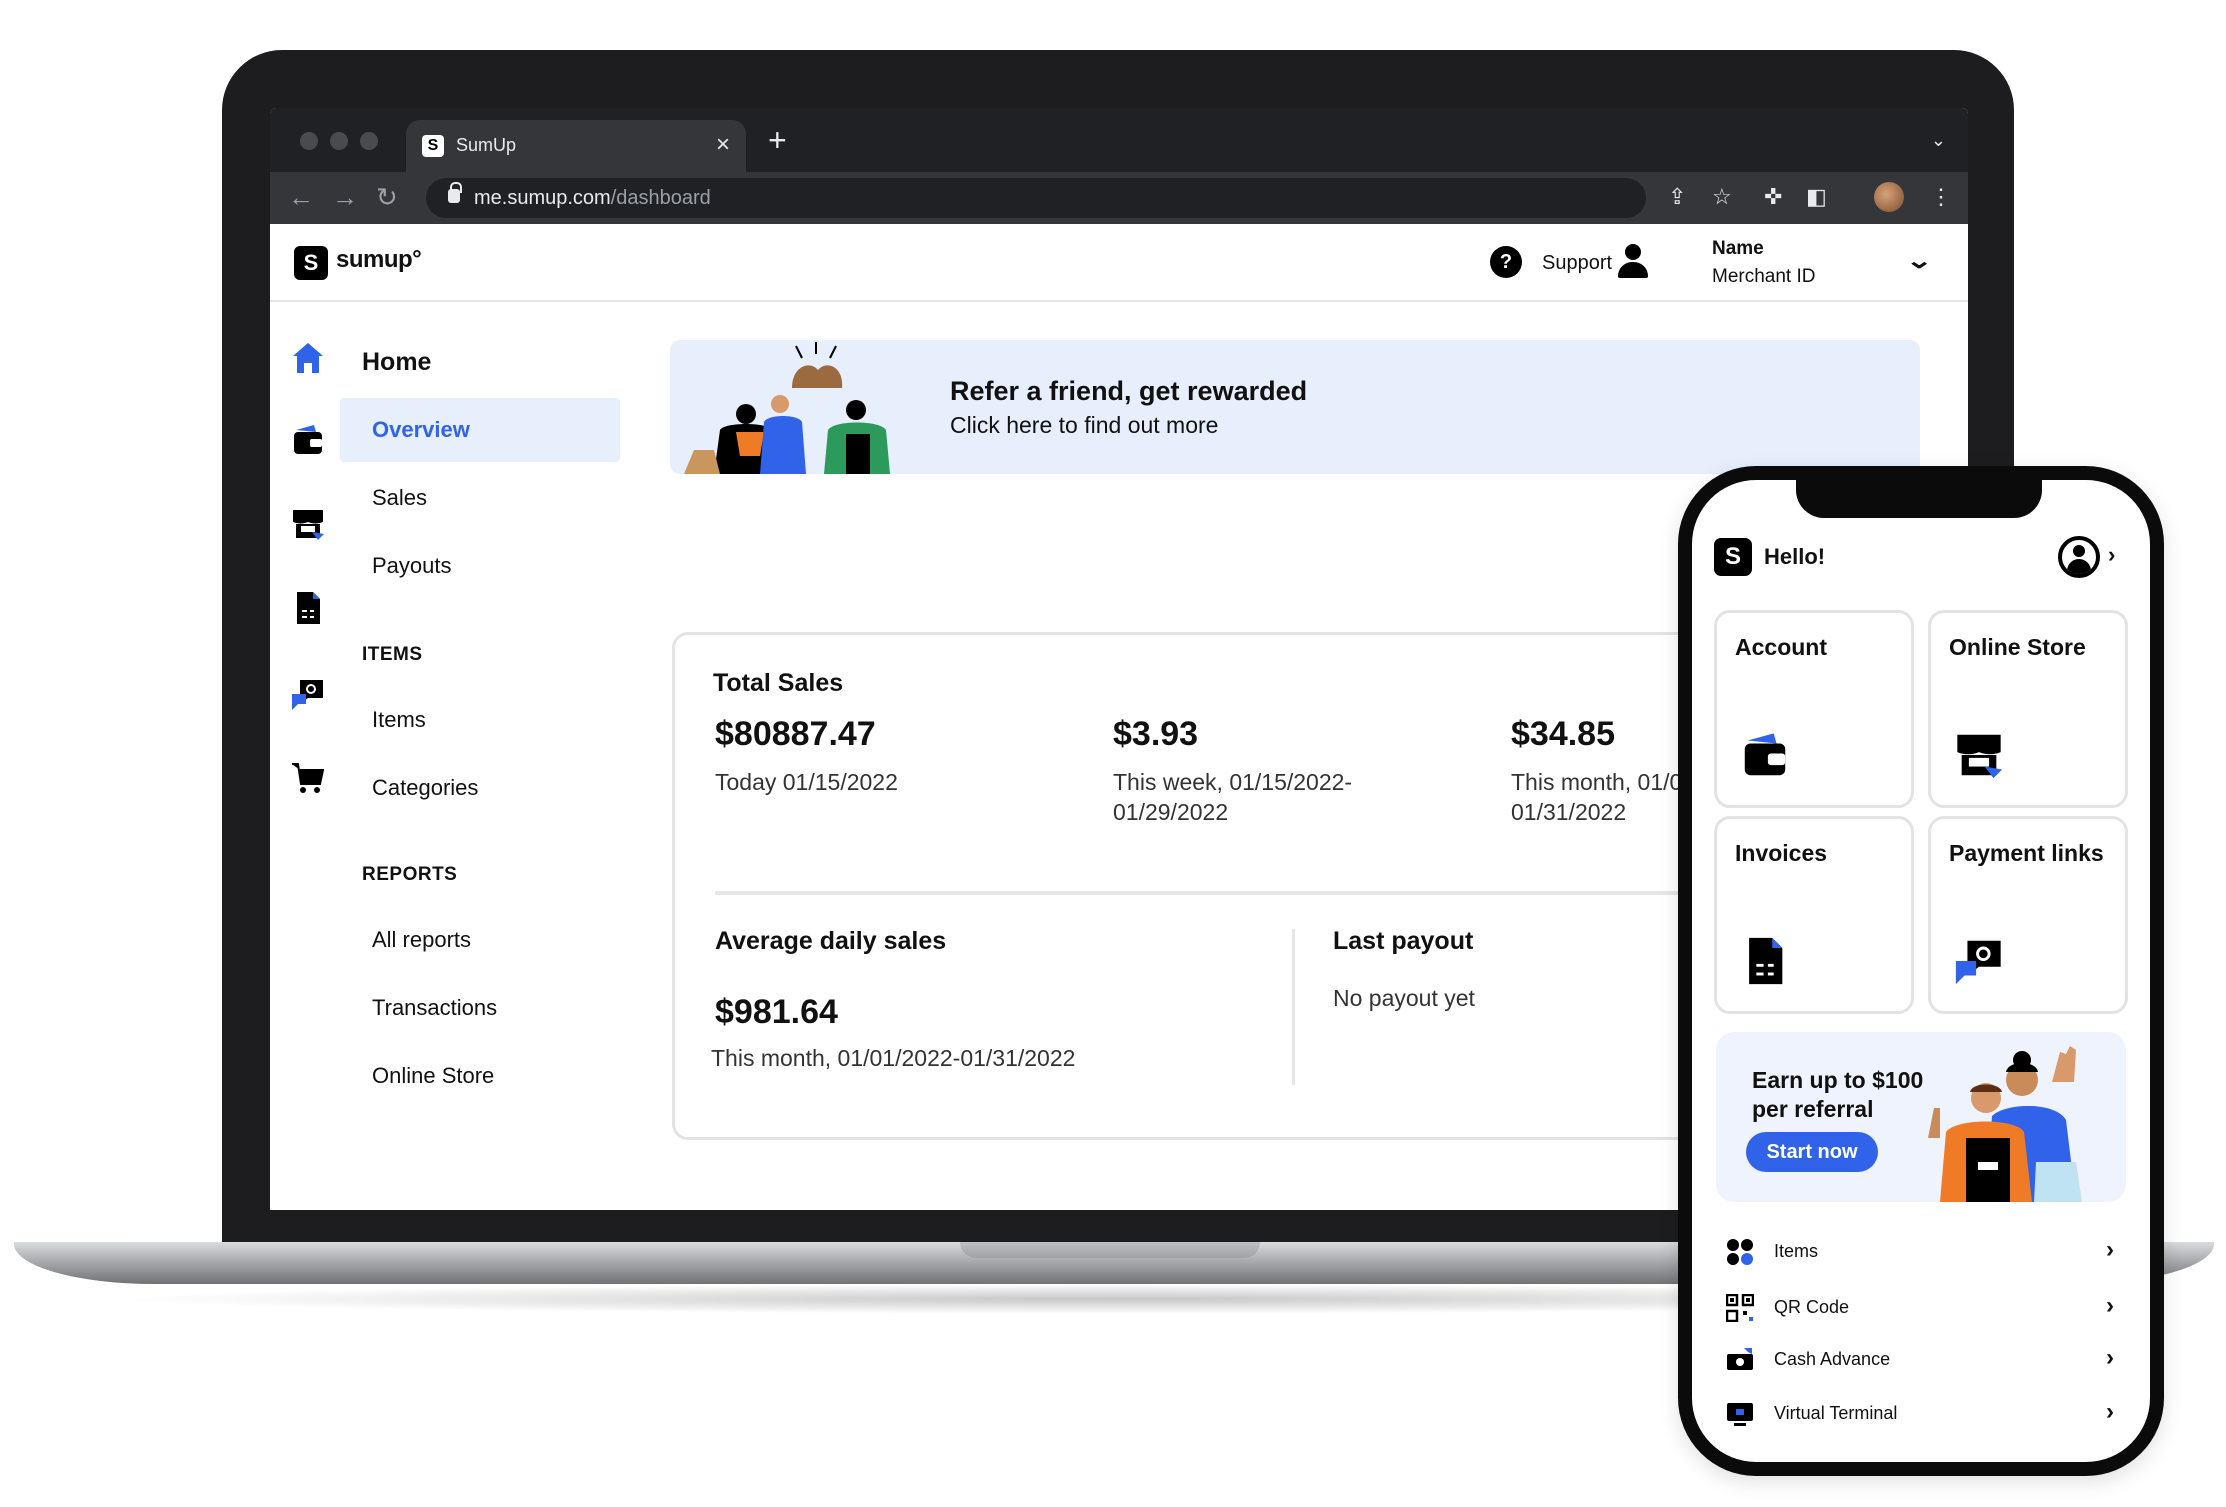 This screenshot has width=2226, height=1507. What do you see at coordinates (1921, 1414) in the screenshot?
I see `phone-row-virtual-terminal: Virtual Terminal ›` at bounding box center [1921, 1414].